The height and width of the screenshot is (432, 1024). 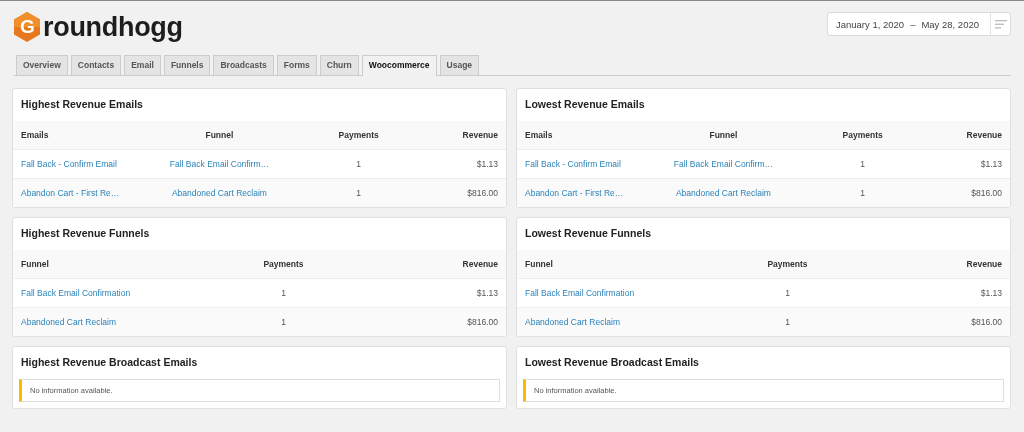 I want to click on panel-title: Highest Revenue Funnels, so click(x=85, y=233).